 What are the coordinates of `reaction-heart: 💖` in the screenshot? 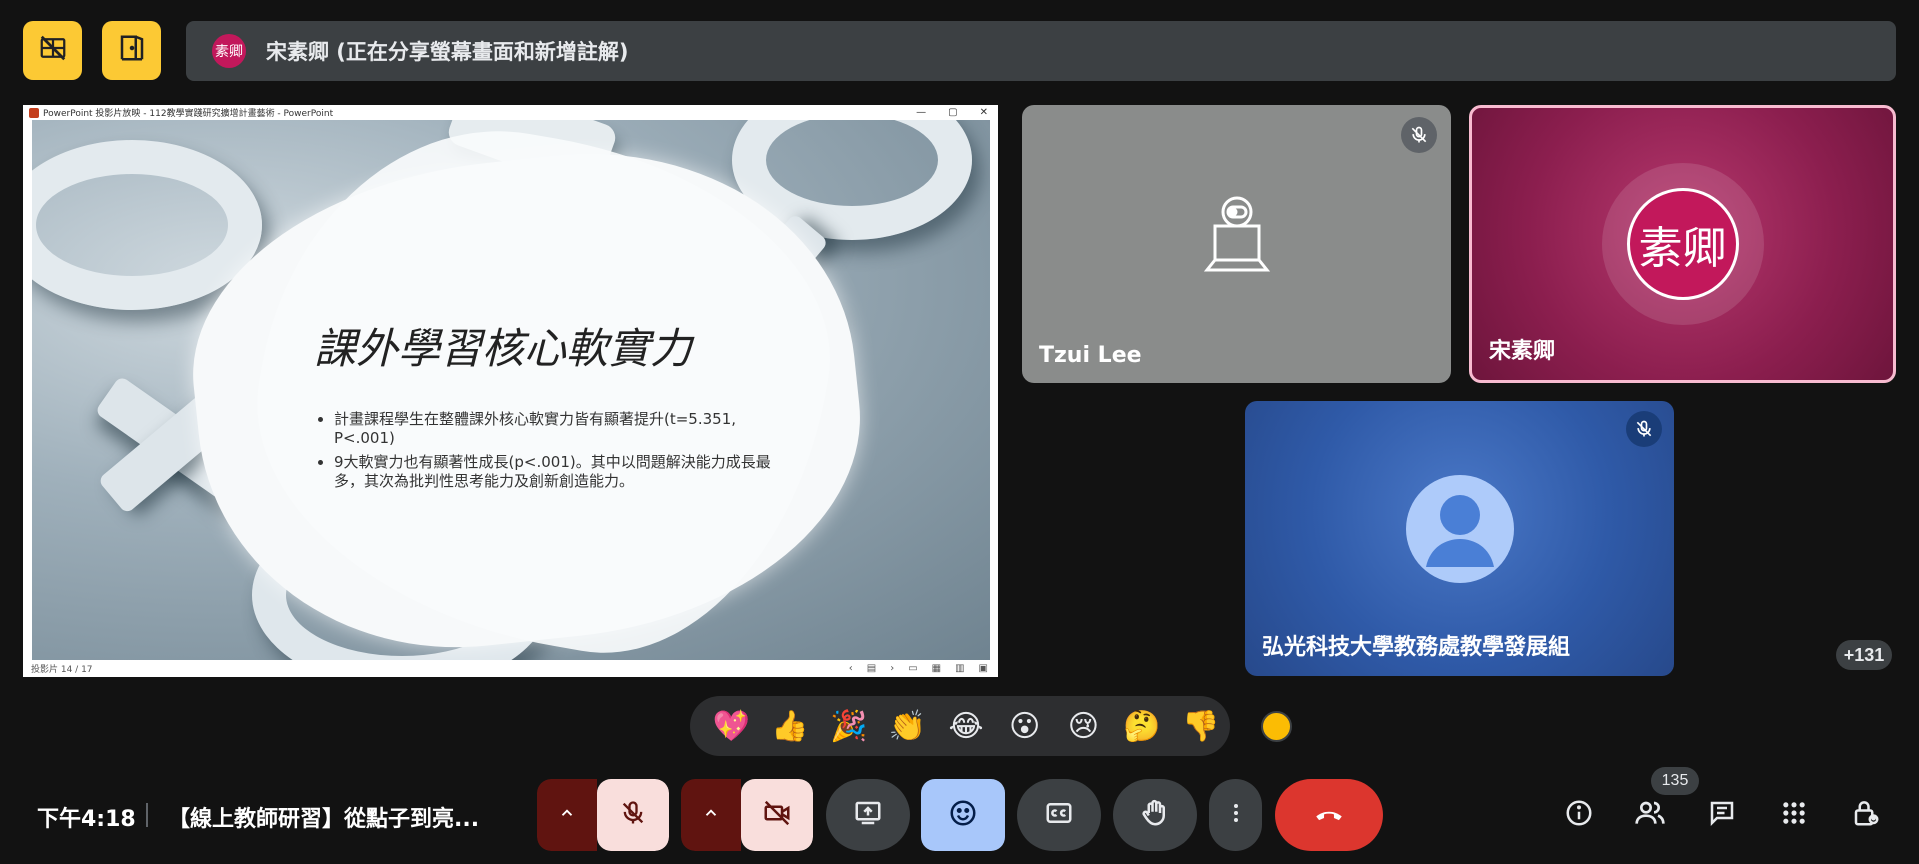 It's located at (731, 726).